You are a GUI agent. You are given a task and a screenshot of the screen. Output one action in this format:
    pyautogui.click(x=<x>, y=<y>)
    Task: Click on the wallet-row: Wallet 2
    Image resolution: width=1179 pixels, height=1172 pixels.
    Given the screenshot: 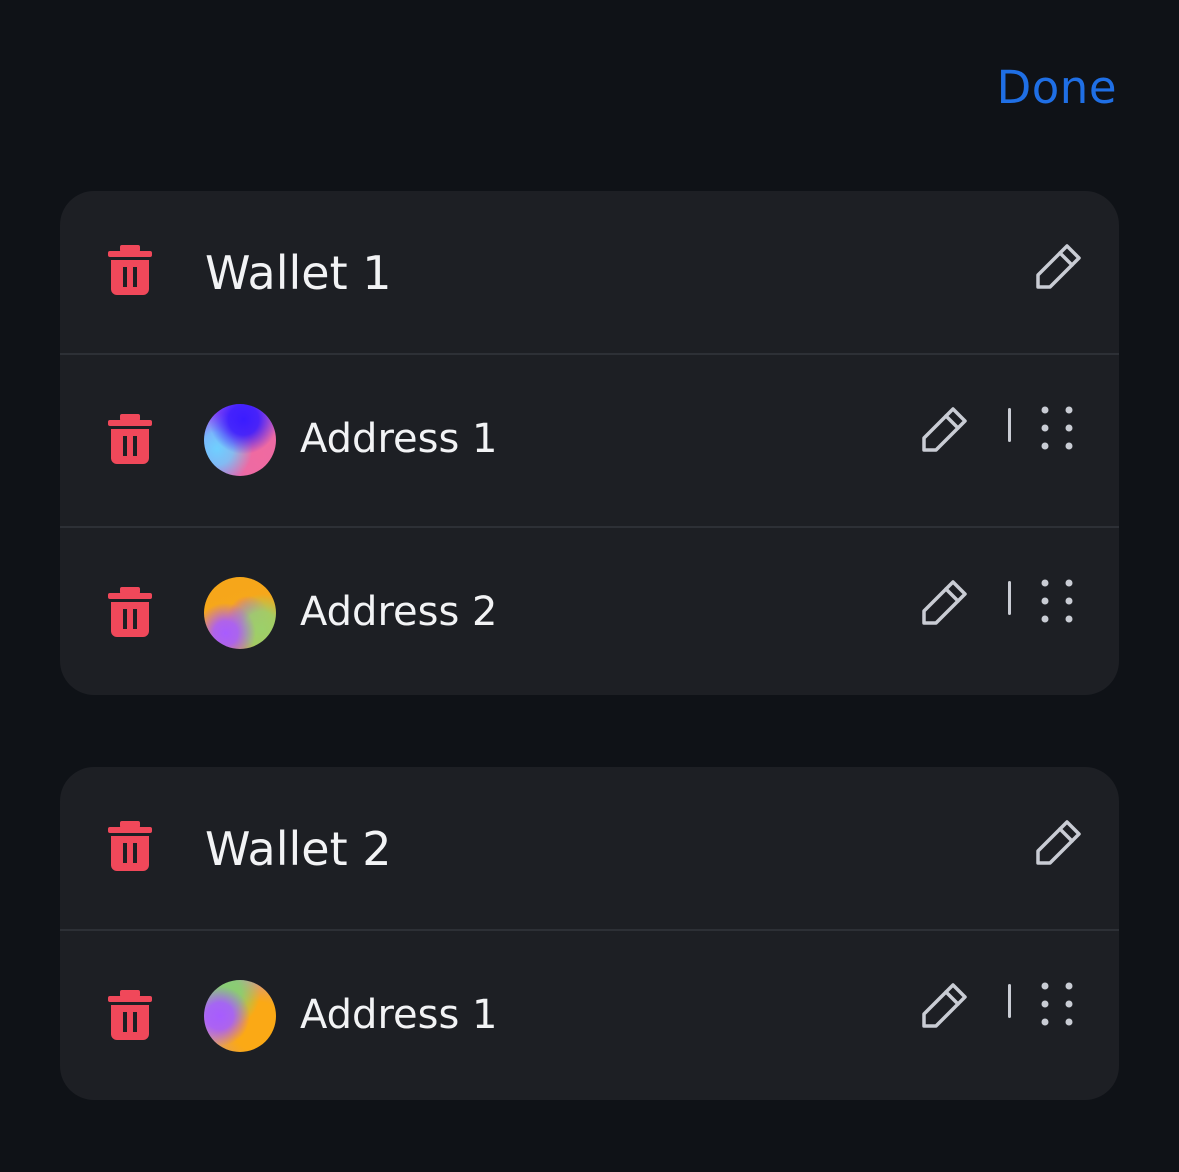 What is the action you would take?
    pyautogui.click(x=589, y=848)
    